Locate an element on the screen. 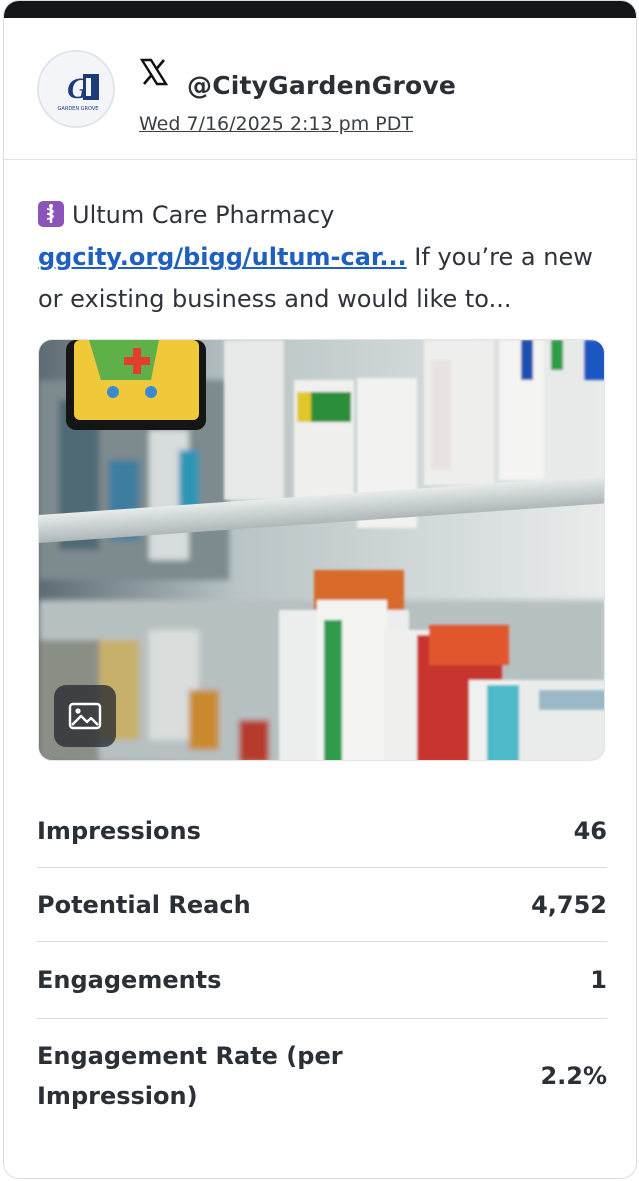 Image resolution: width=639 pixels, height=1181 pixels. stat-label: Engagement Rate (per Impression) is located at coordinates (190, 1076).